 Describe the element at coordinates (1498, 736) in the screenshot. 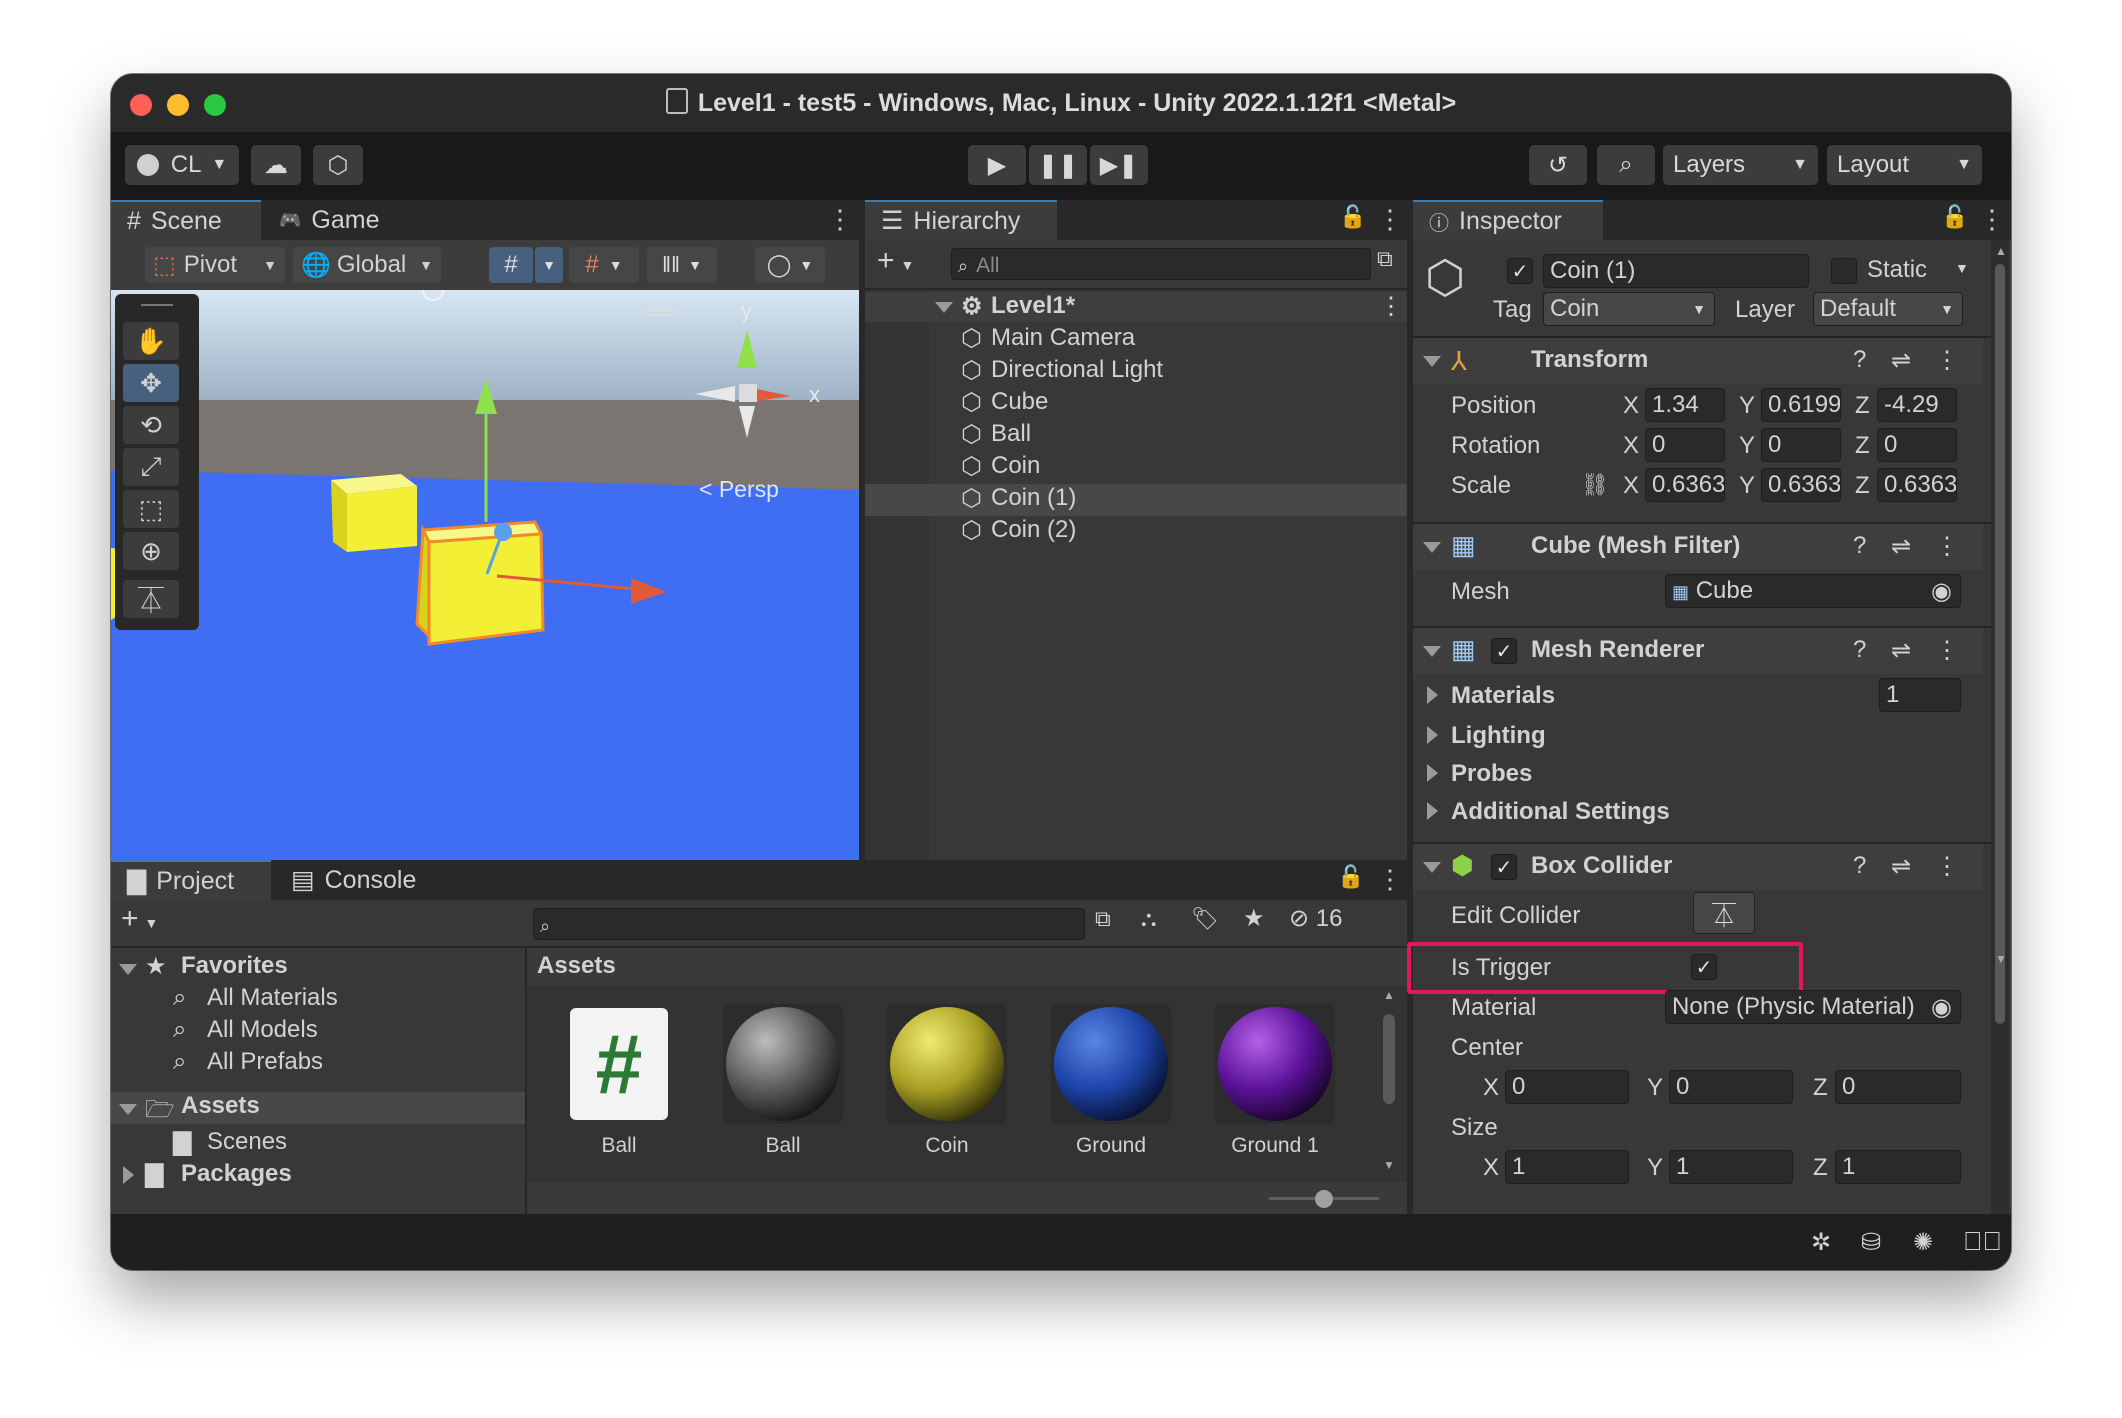

I see `lighting-foldout: Lighting` at that location.